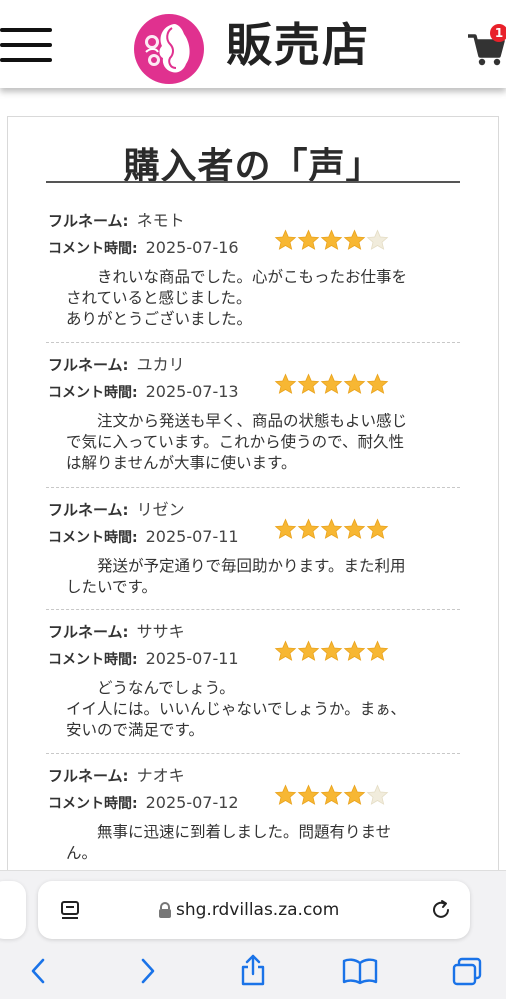  Describe the element at coordinates (236, 566) in the screenshot. I see `comment-text-line: 発送が予定通りで毎回助かります。また利用` at that location.